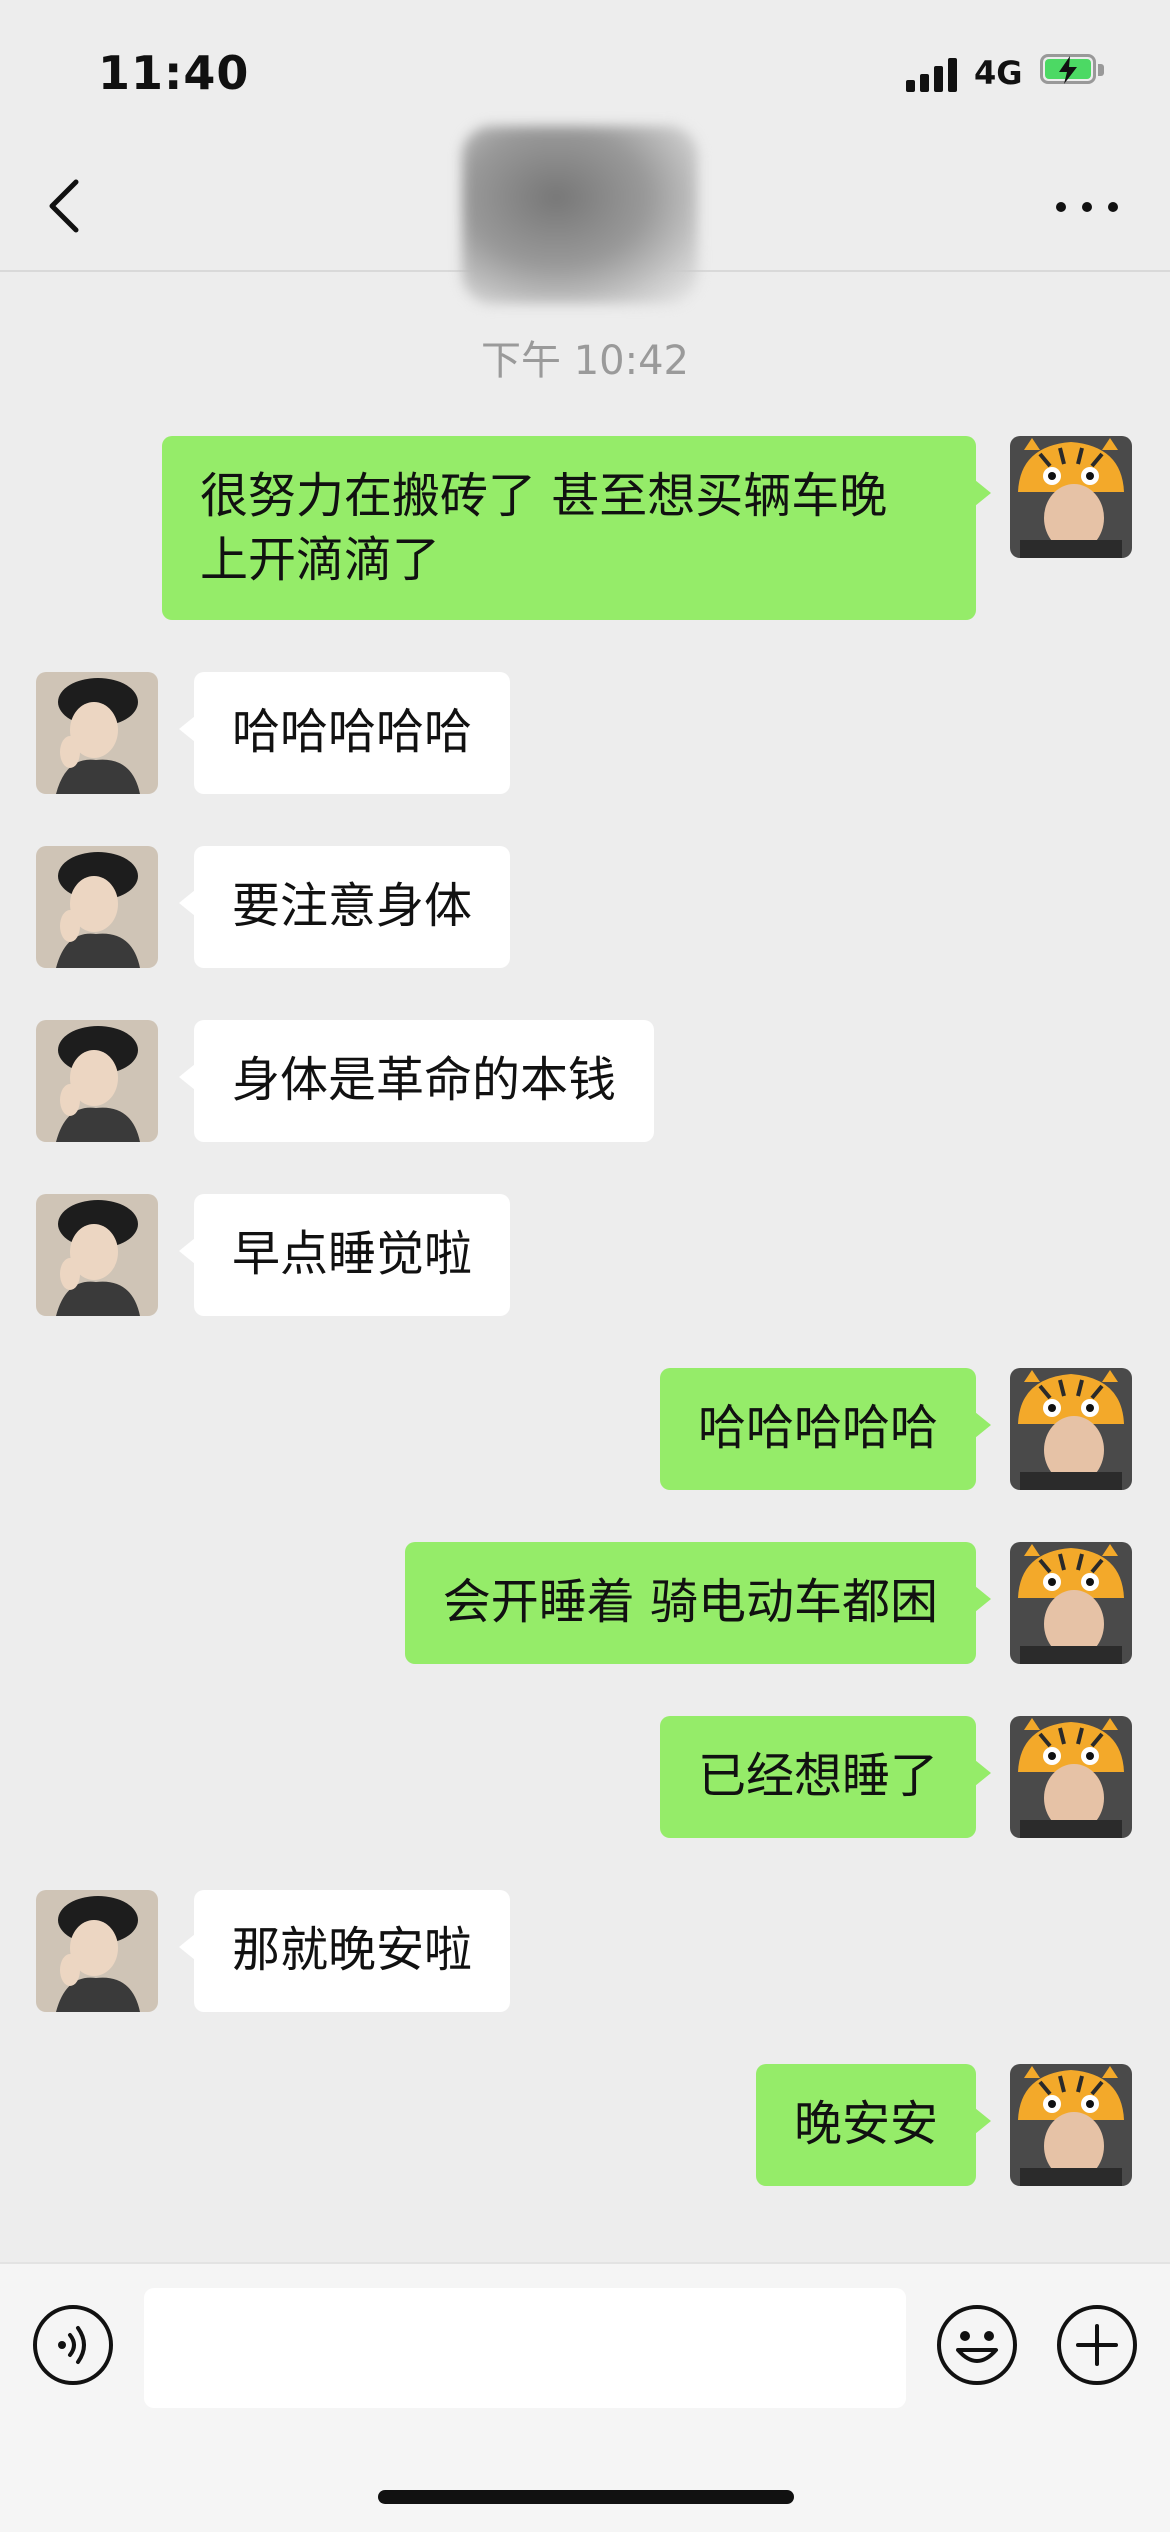  Describe the element at coordinates (586, 2497) in the screenshot. I see `home-indicator` at that location.